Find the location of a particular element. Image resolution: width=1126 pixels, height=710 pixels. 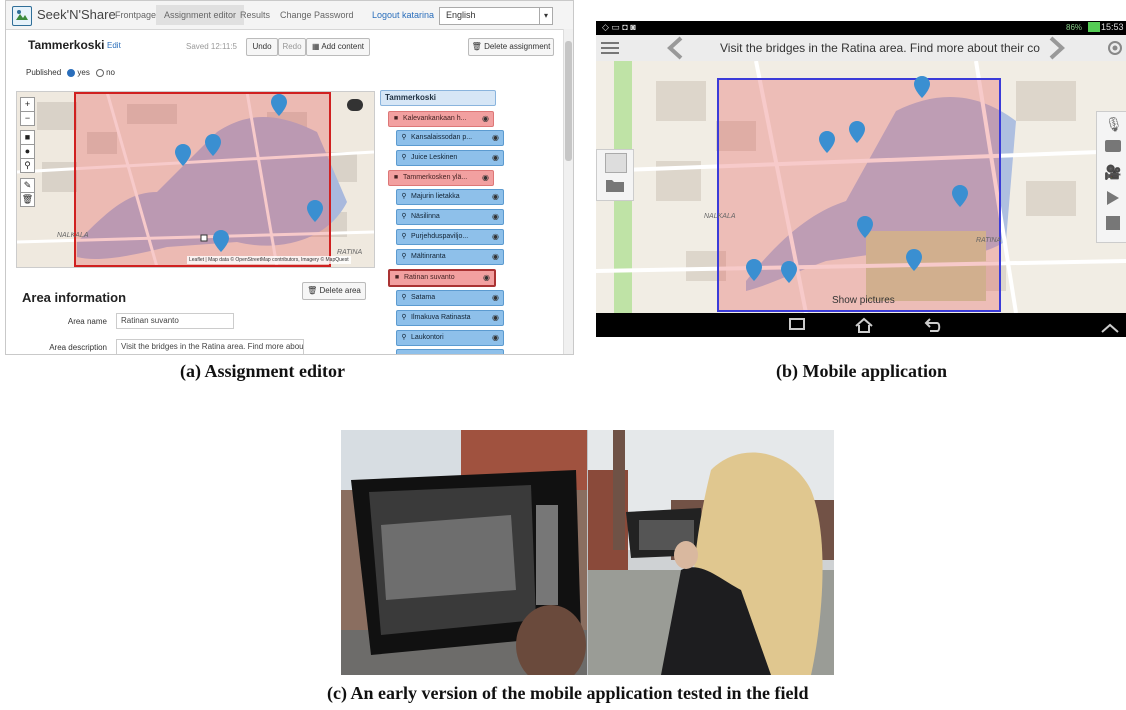

caption-b: (b) Mobile application is located at coordinates (862, 371).